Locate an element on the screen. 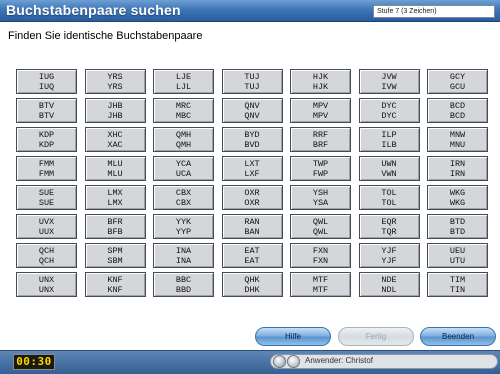 This screenshot has width=500, height=374. pair-bottom-text: MLU is located at coordinates (115, 173).